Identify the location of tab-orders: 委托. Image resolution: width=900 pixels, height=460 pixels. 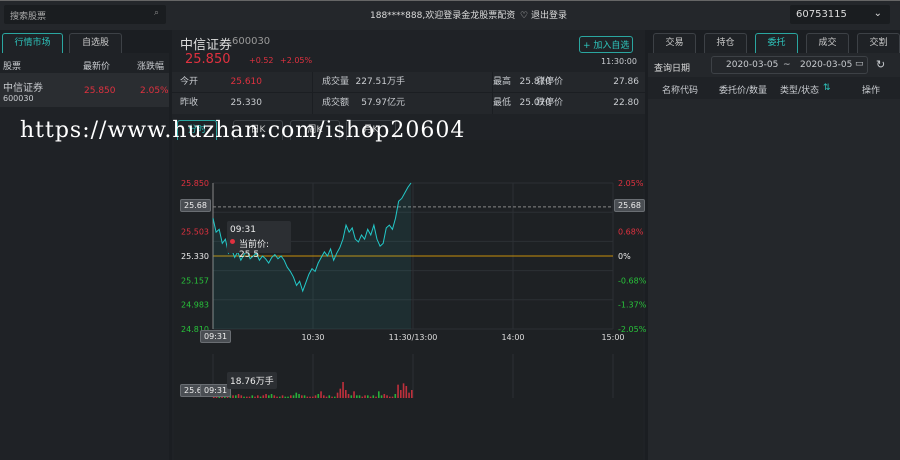
(776, 43).